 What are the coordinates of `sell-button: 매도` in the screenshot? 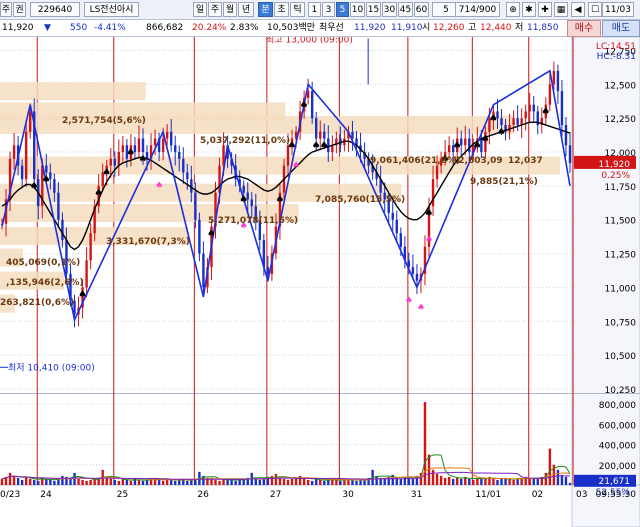 It's located at (621, 28).